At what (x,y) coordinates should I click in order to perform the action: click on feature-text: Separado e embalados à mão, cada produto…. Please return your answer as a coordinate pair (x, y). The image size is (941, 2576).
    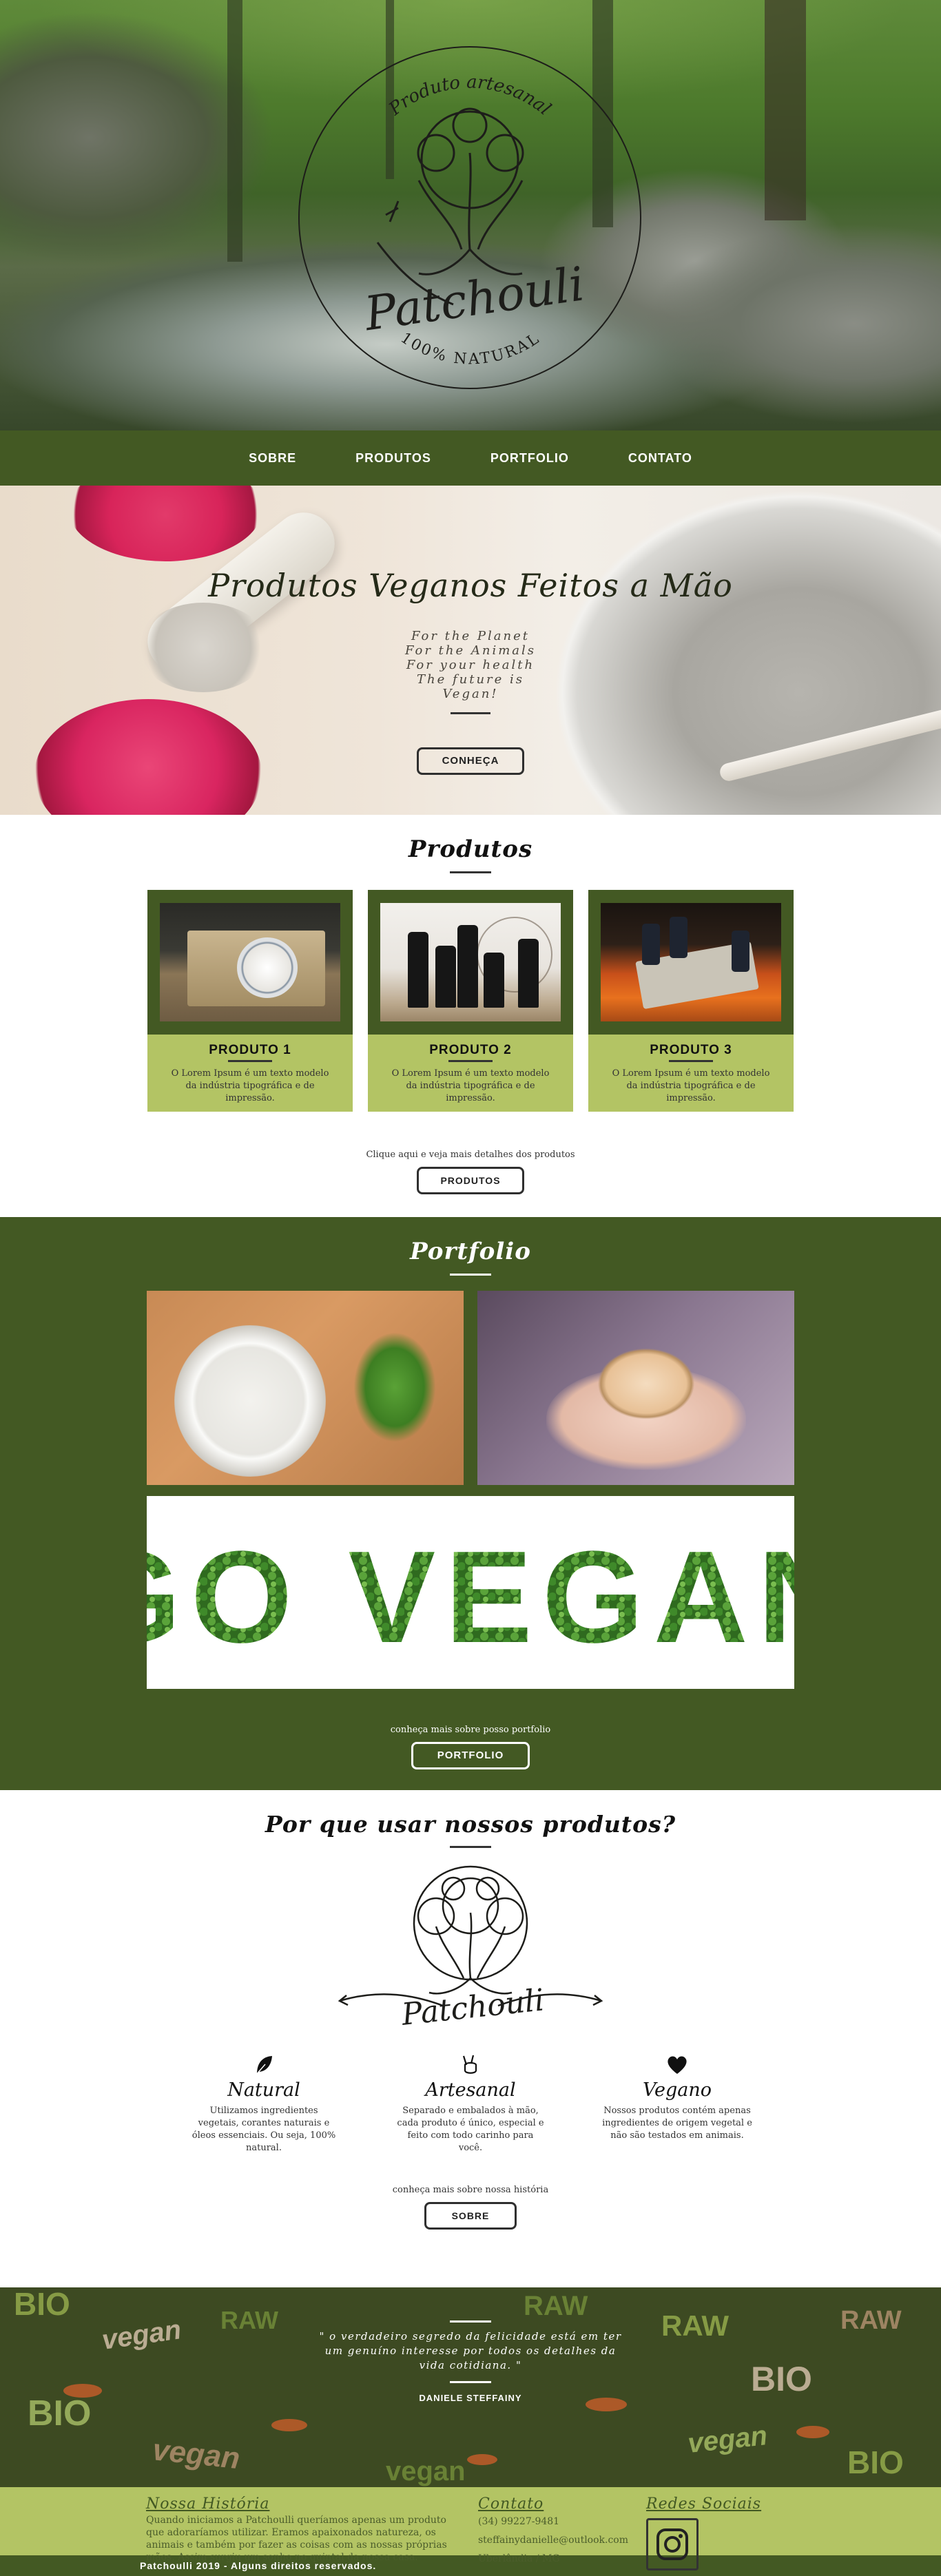
    Looking at the image, I should click on (470, 2129).